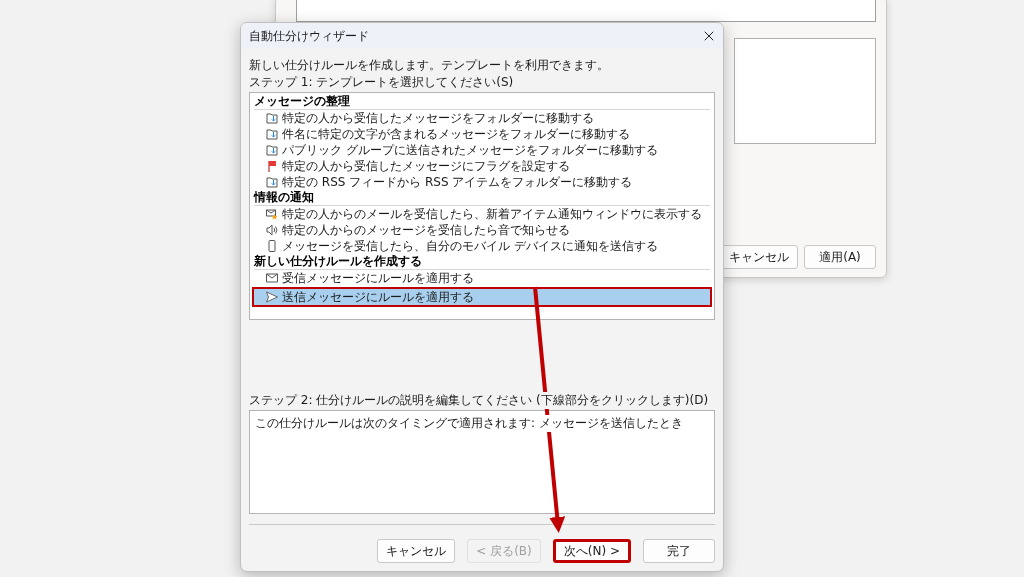 The image size is (1024, 577). Describe the element at coordinates (482, 297) in the screenshot. I see `template-item: 送信メッセージにルールを適用する` at that location.